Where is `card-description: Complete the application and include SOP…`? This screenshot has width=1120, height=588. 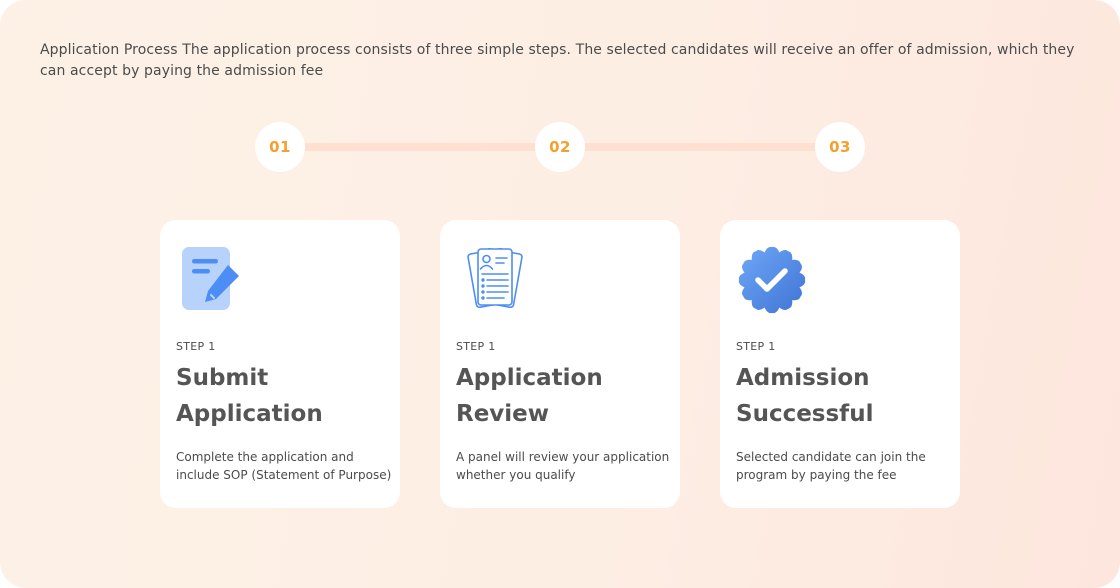
card-description: Complete the application and include SOP… is located at coordinates (284, 466).